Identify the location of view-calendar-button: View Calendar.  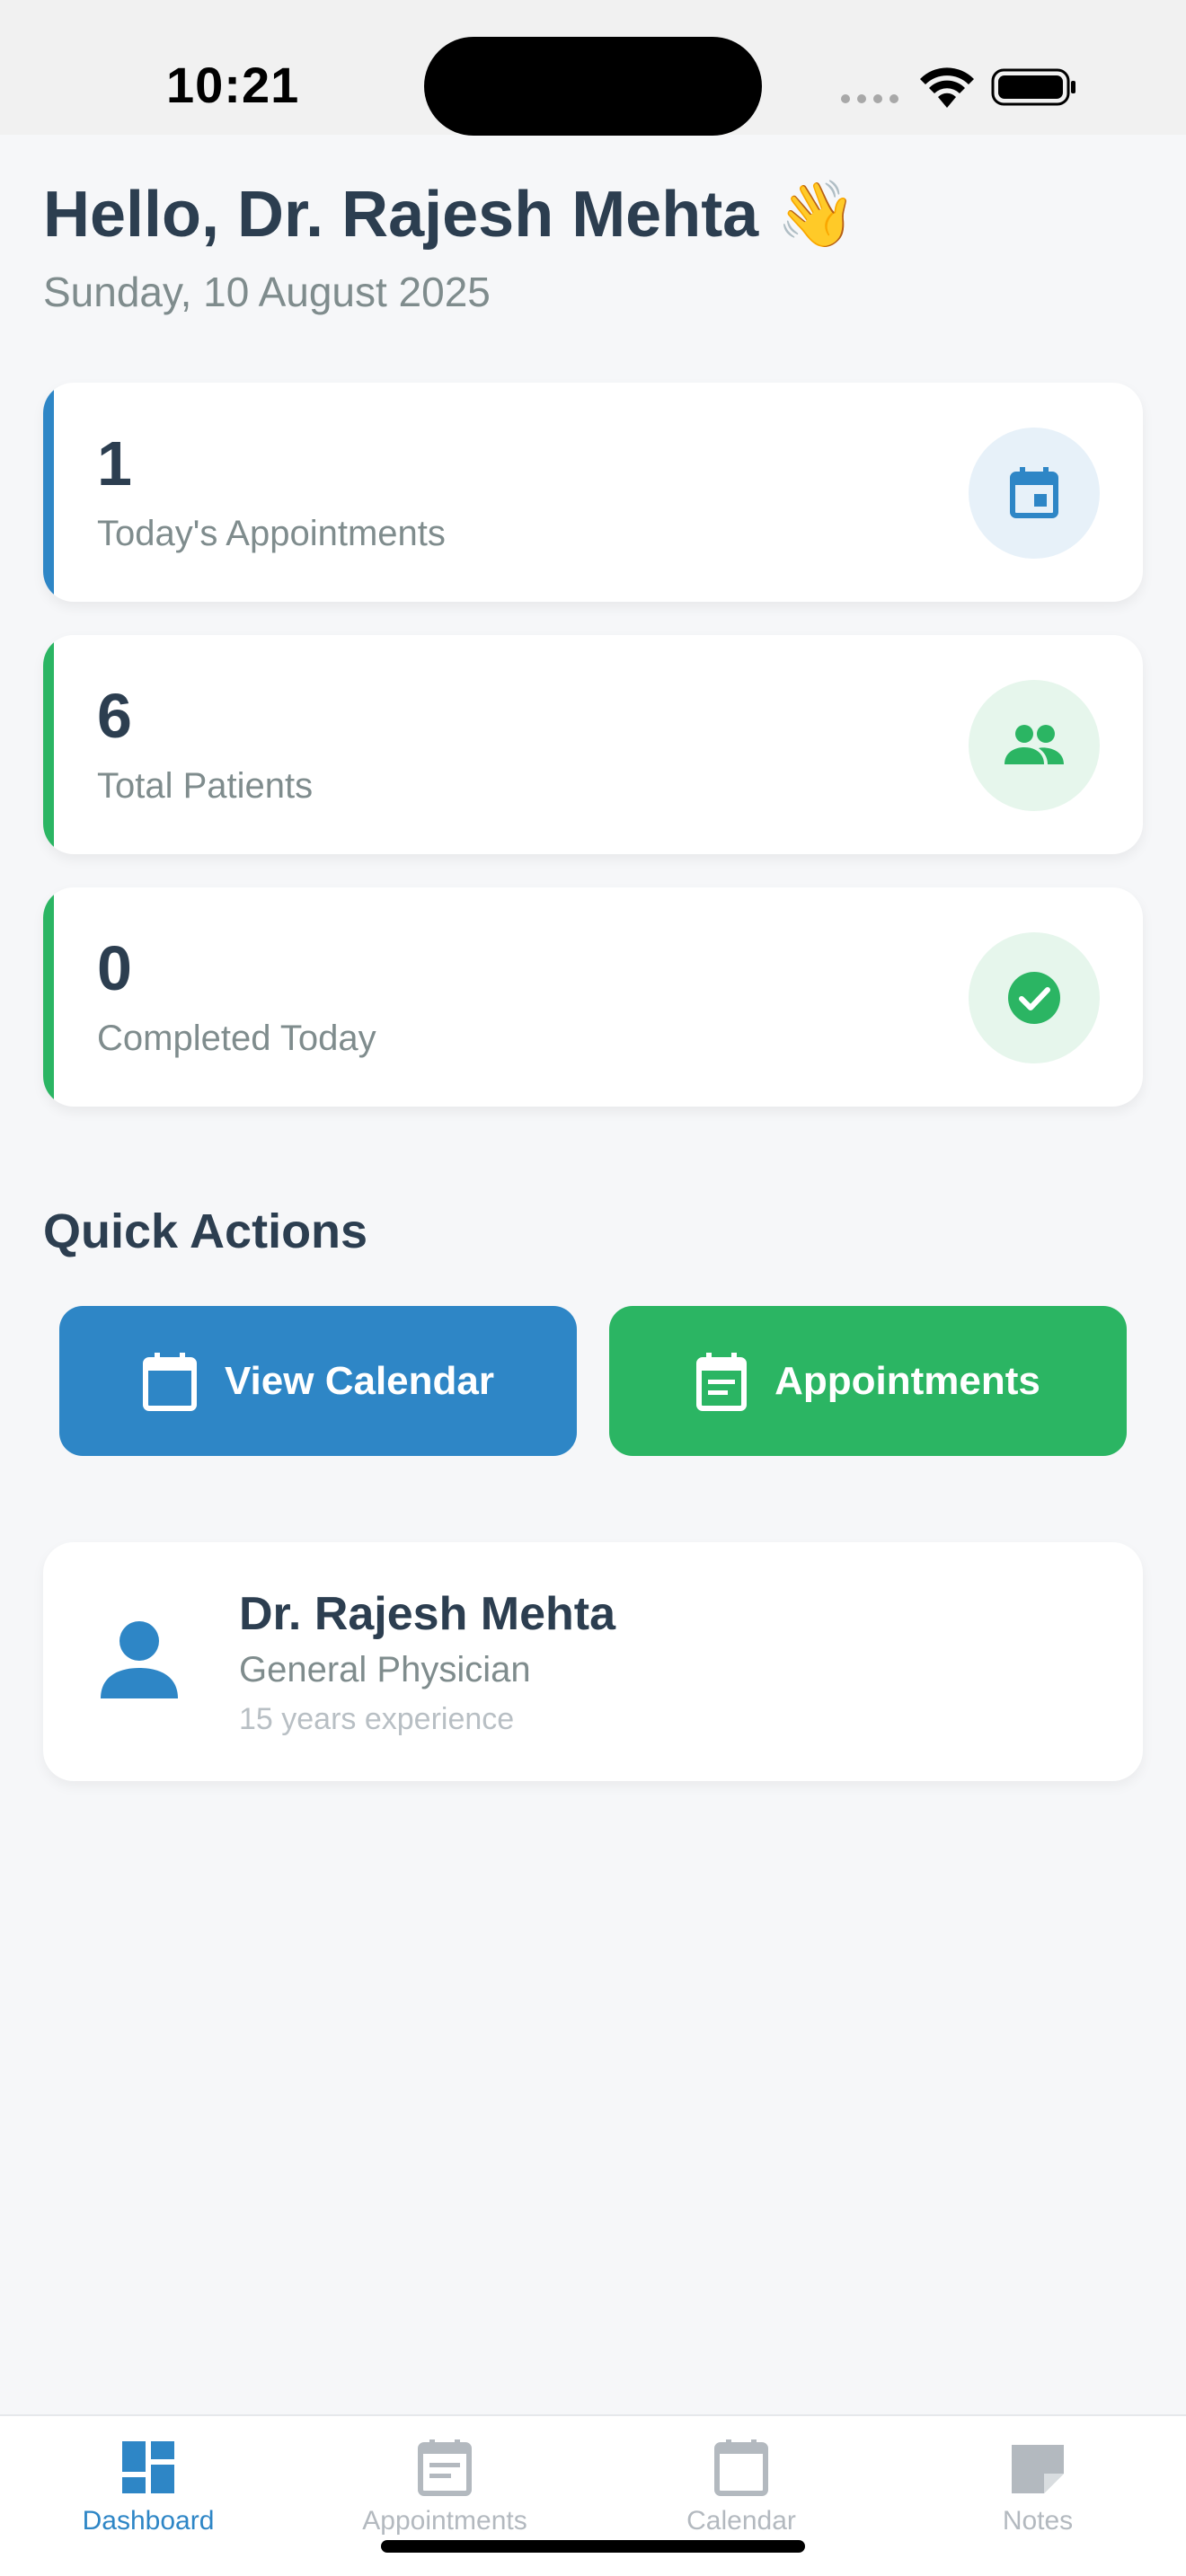
(318, 1381).